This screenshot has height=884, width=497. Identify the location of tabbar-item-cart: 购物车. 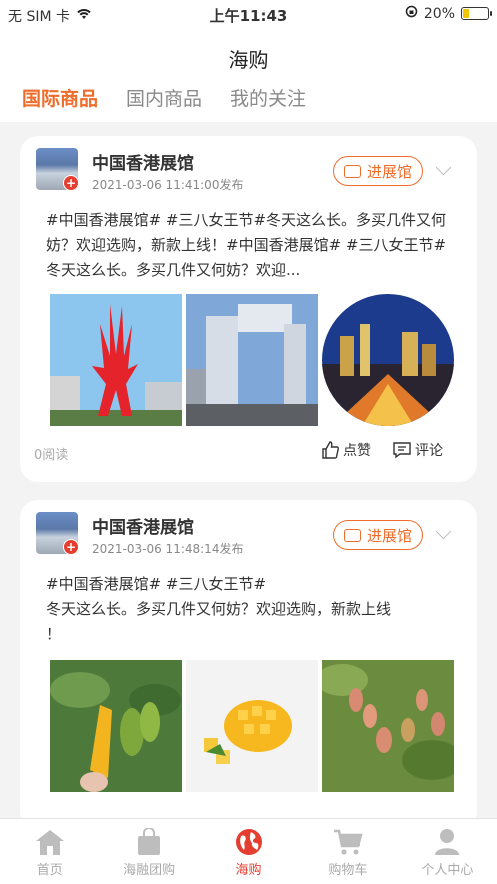
(347, 851).